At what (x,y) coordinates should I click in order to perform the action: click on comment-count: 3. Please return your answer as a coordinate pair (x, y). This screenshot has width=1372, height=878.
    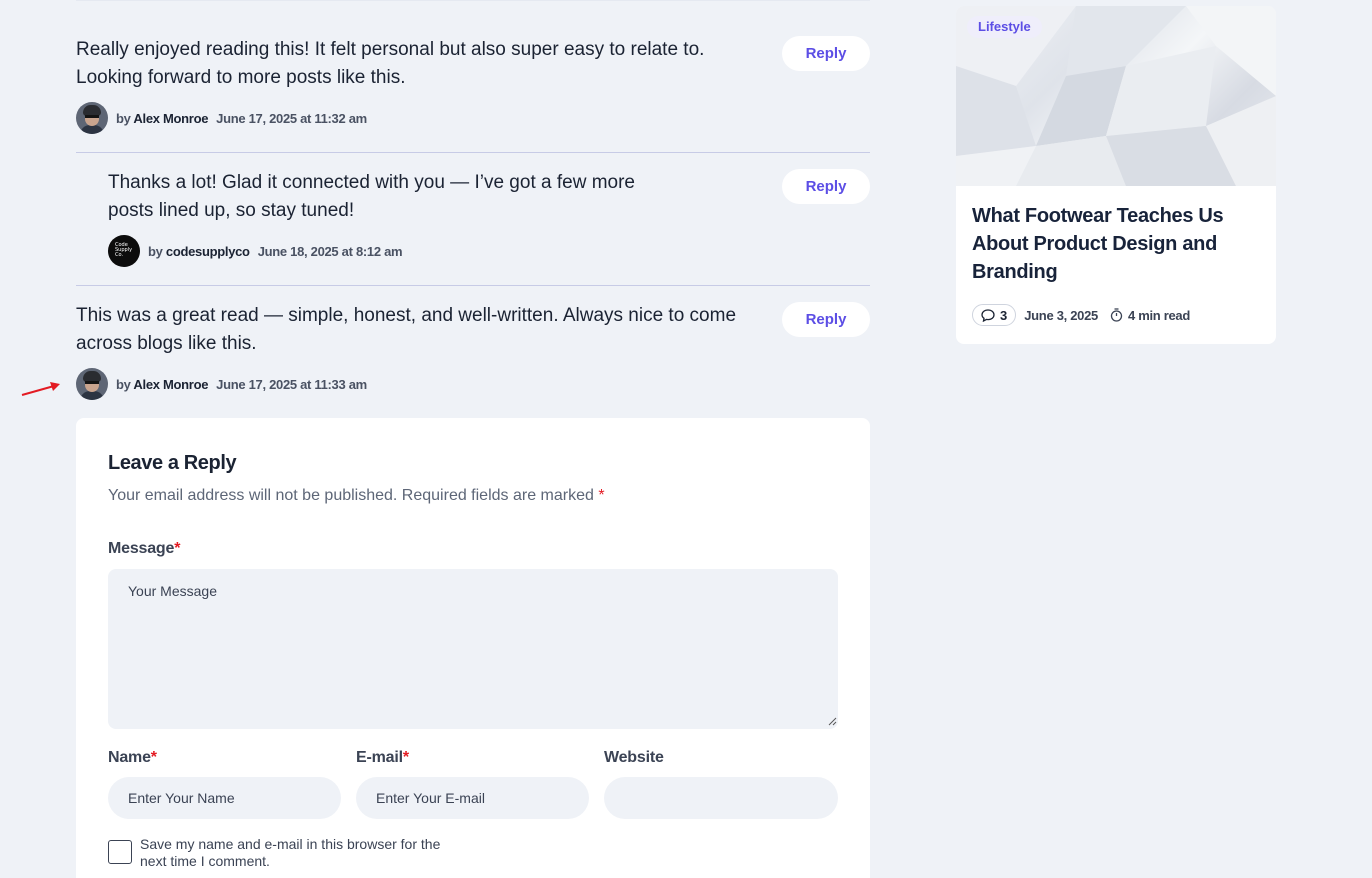
    Looking at the image, I should click on (1004, 315).